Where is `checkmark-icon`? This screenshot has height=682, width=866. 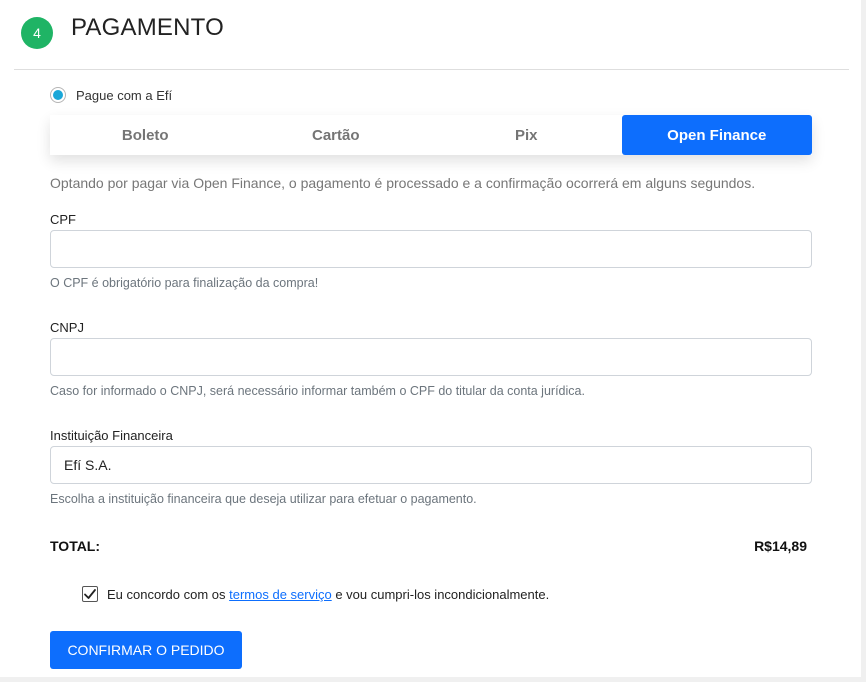
checkmark-icon is located at coordinates (90, 594).